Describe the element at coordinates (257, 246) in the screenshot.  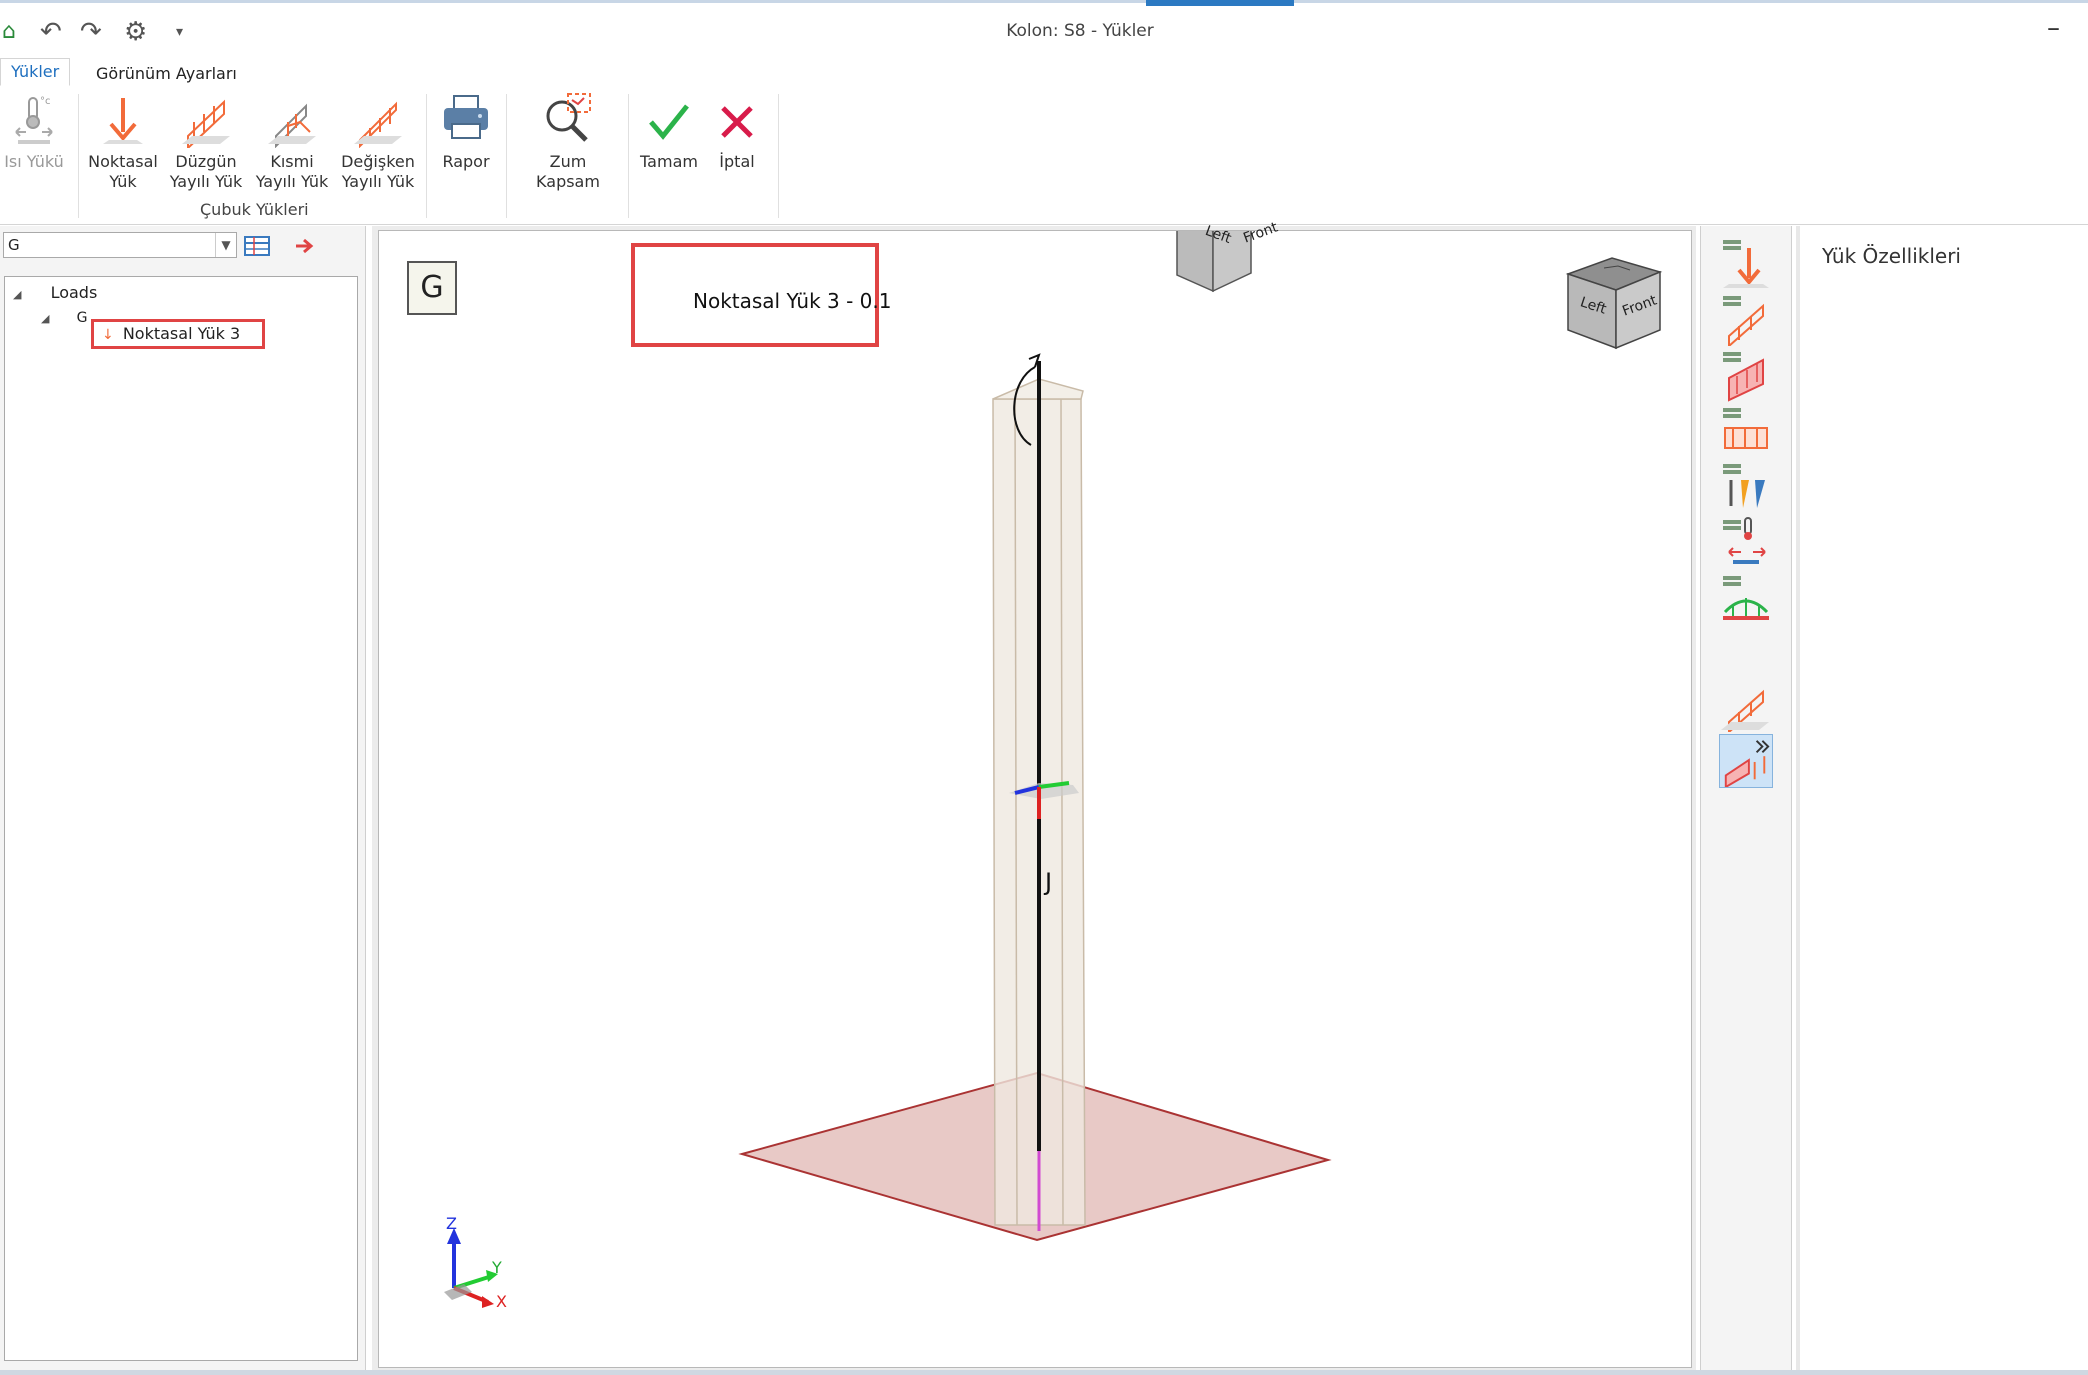
I see `load-table-icon` at that location.